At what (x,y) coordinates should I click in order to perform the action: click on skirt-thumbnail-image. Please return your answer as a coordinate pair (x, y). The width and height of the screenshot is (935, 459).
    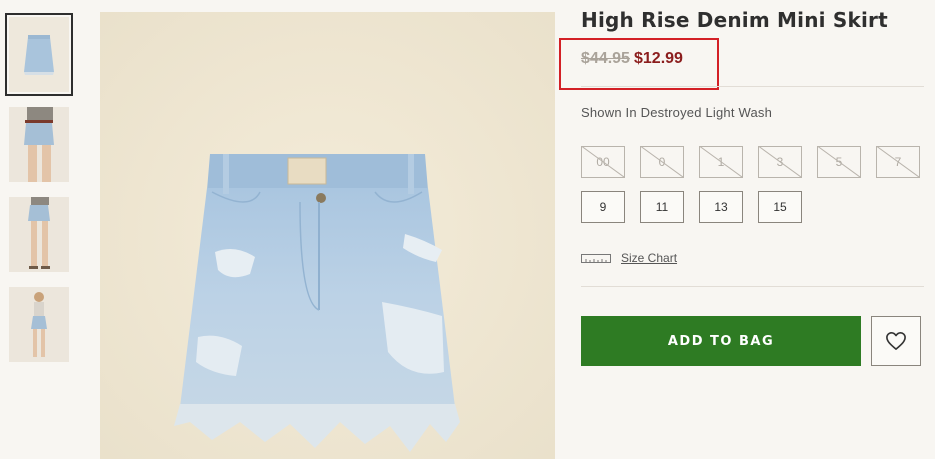
    Looking at the image, I should click on (39, 54).